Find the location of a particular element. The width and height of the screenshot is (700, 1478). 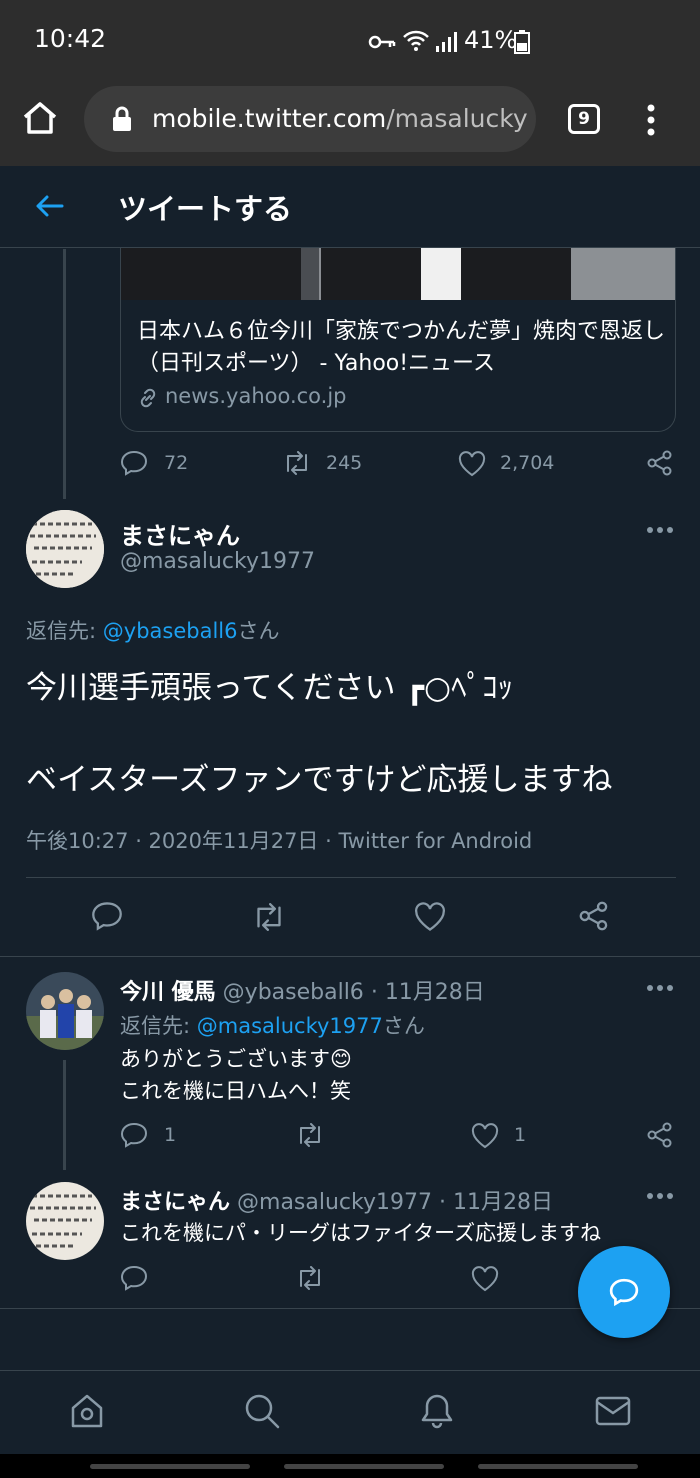

battery-icon is located at coordinates (522, 42).